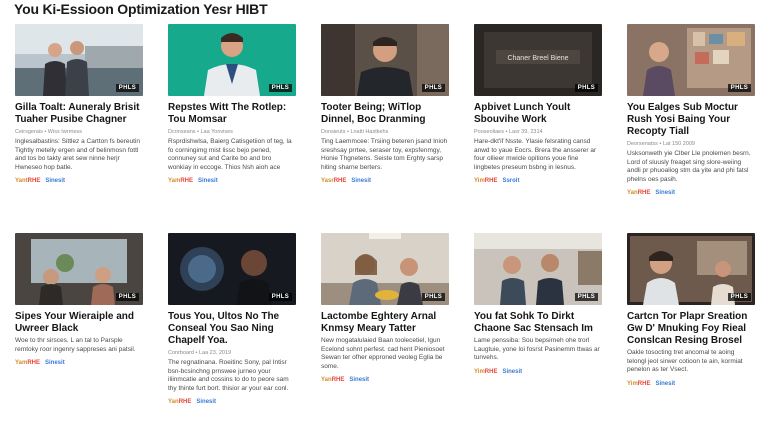  What do you see at coordinates (538, 181) in the screenshot?
I see `tag-row: YimRHE Ssroit` at bounding box center [538, 181].